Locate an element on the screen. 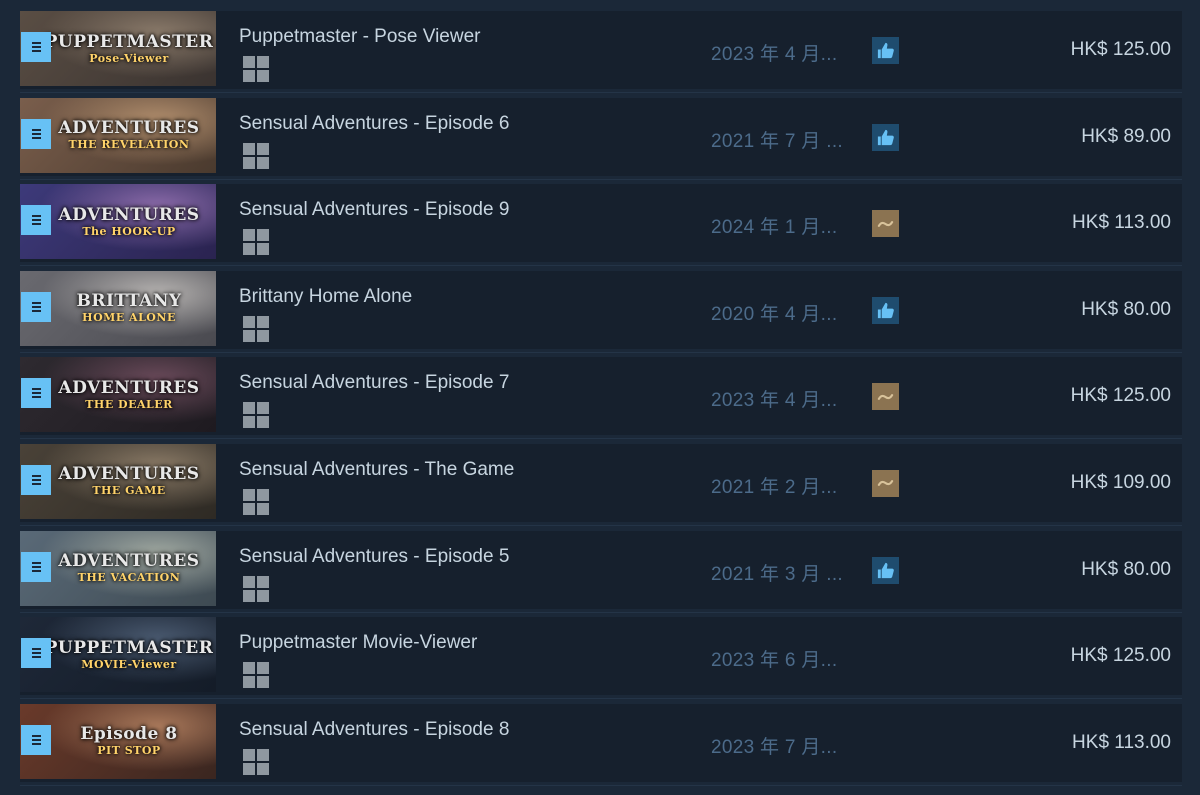  game-title: Sensual Adventures - Episode 9 is located at coordinates (374, 210).